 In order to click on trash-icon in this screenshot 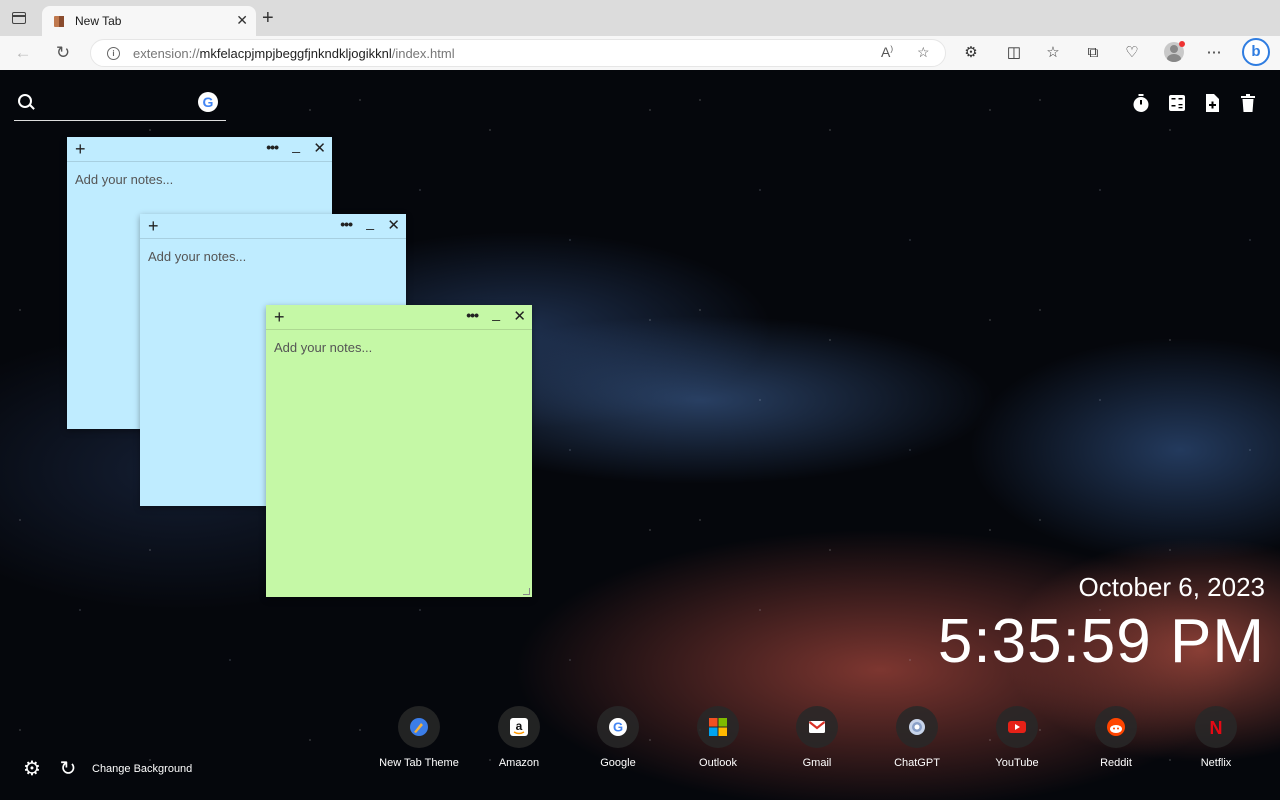, I will do `click(1248, 103)`.